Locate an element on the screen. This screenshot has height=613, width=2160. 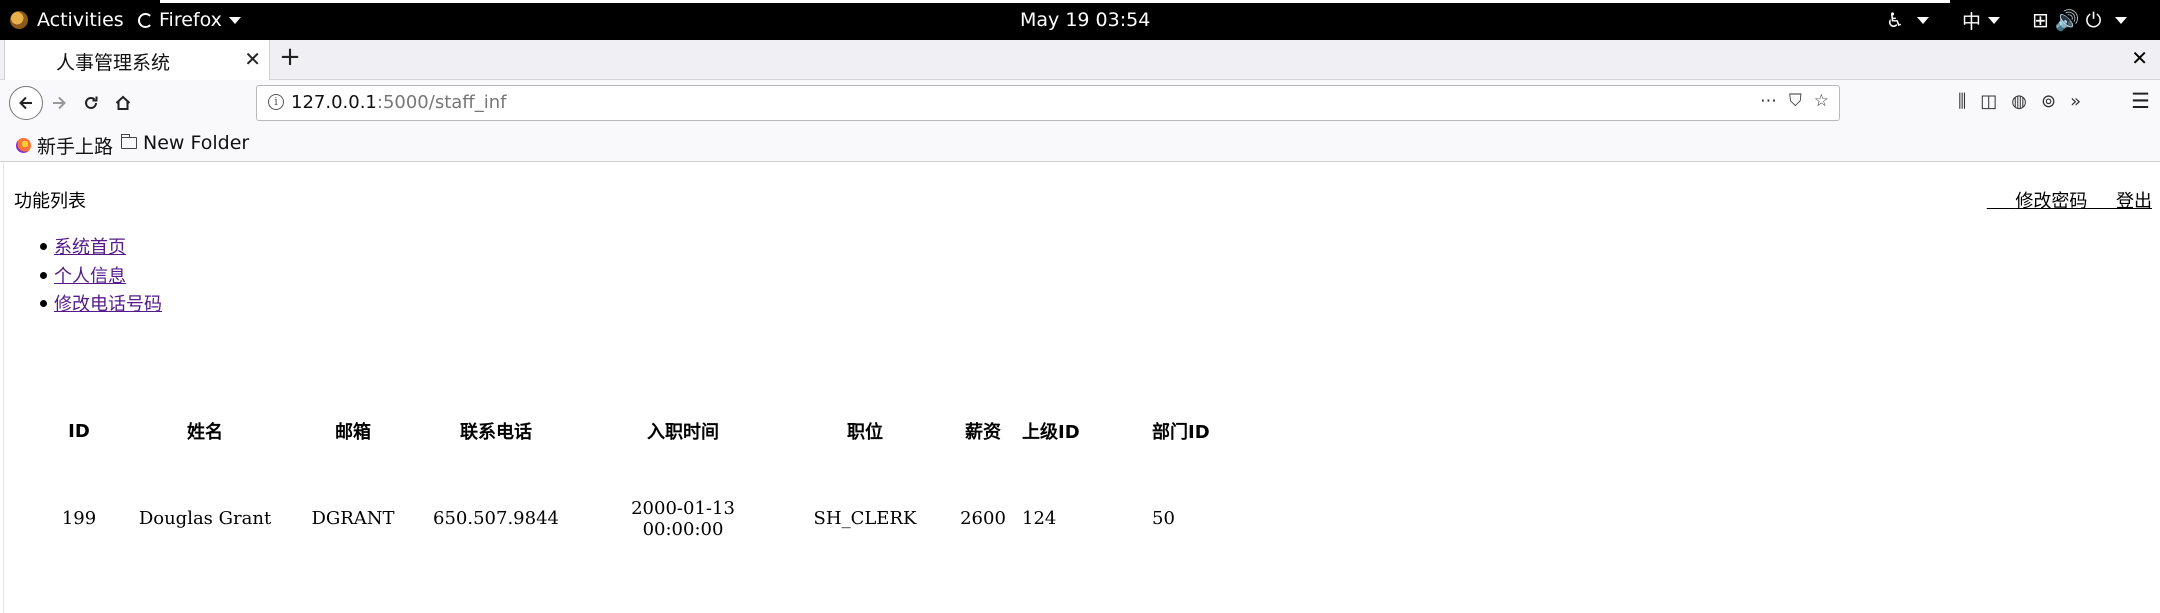
list-item: 个人信息 is located at coordinates (100, 276).